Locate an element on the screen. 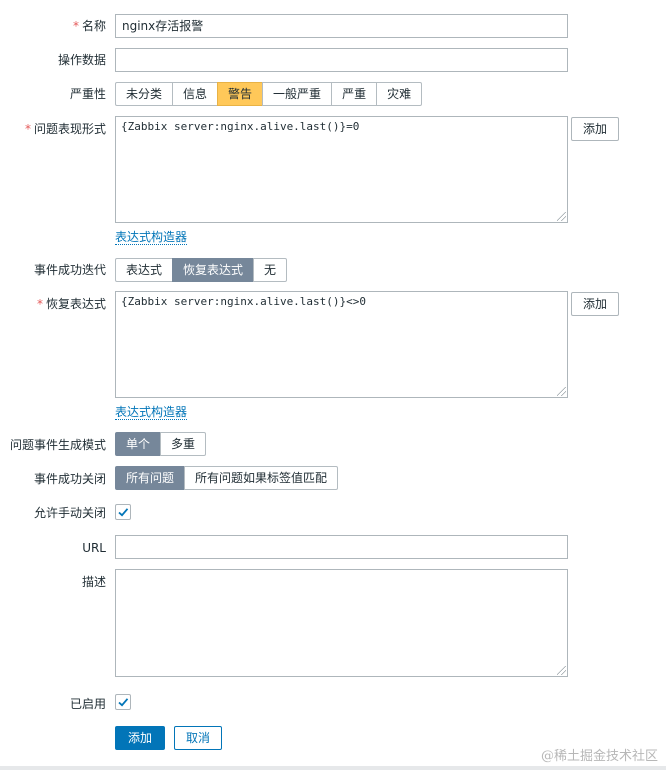 This screenshot has height=770, width=666. ok-event-closes-selector: 所有问题 所有问题如果标签值匹配 is located at coordinates (227, 478).